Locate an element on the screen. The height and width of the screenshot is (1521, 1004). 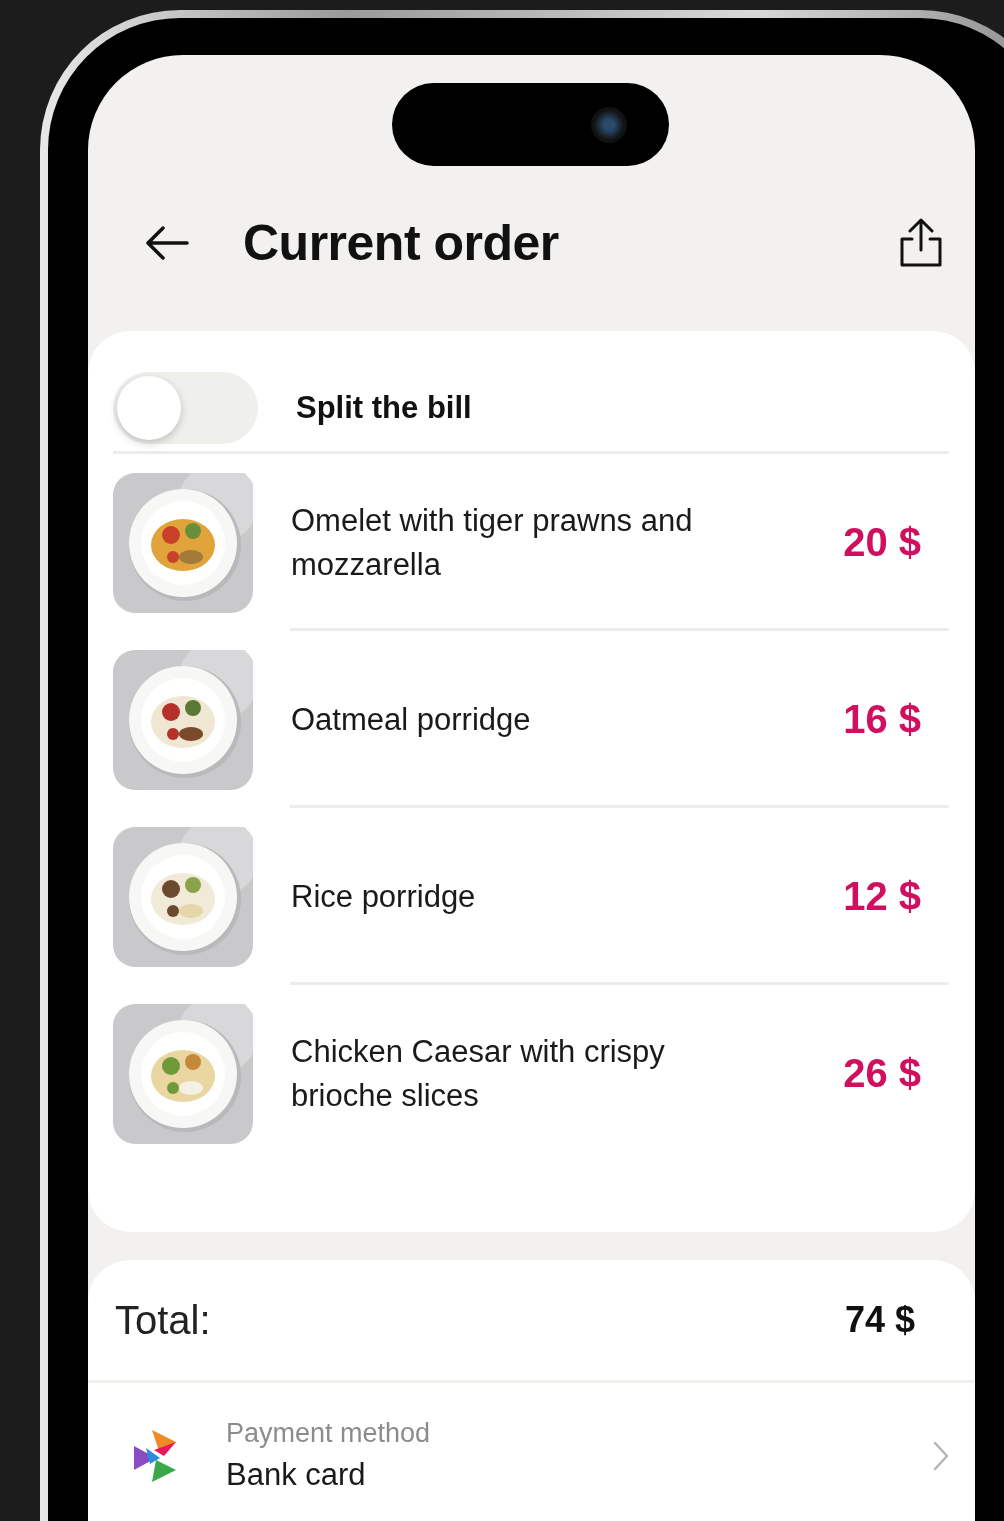
payment-logo-icon is located at coordinates (155, 1455).